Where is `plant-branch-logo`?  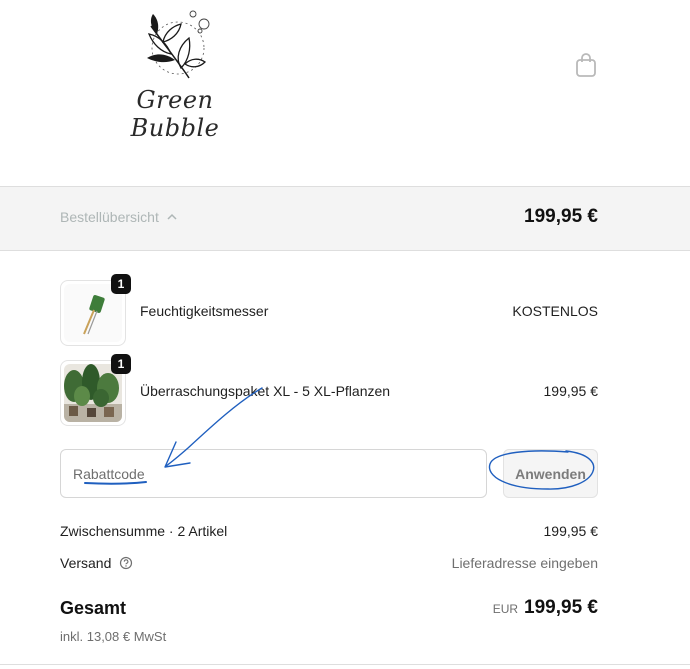 plant-branch-logo is located at coordinates (178, 44).